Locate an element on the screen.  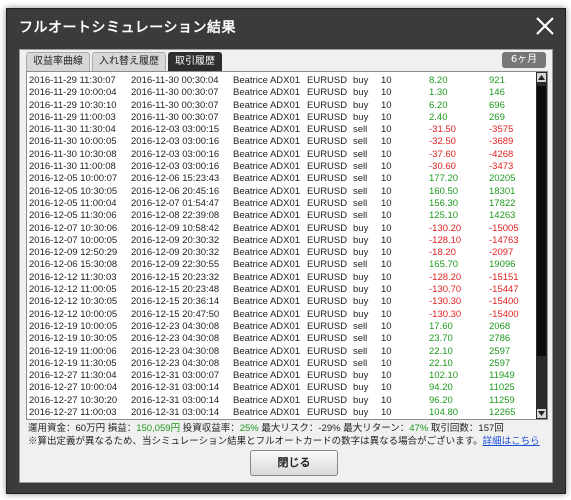
open-time-cell: 2016-12-05 11:00:04 is located at coordinates (73, 203).